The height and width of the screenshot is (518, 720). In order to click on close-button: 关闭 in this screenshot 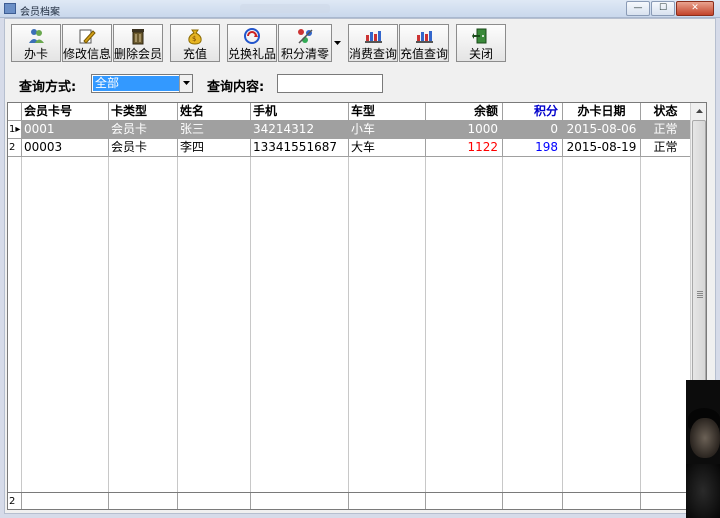, I will do `click(481, 43)`.